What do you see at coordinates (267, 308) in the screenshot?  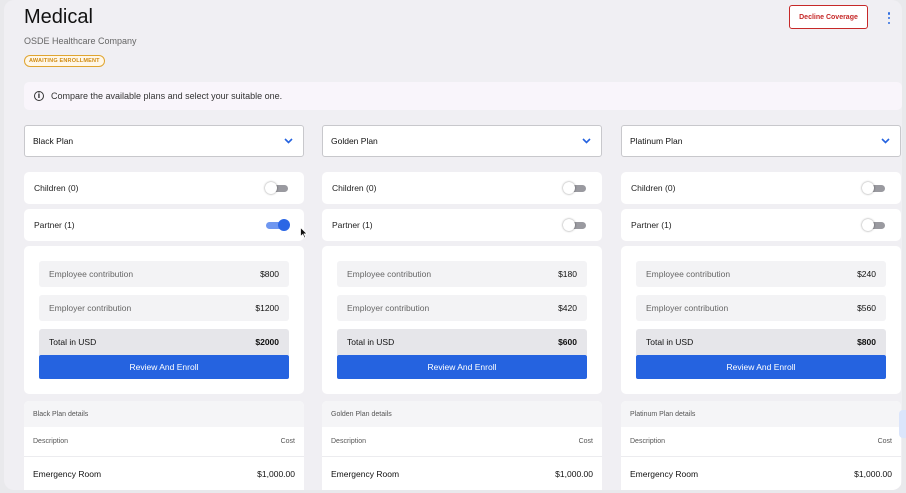 I see `employer-contribution-amount: $1200` at bounding box center [267, 308].